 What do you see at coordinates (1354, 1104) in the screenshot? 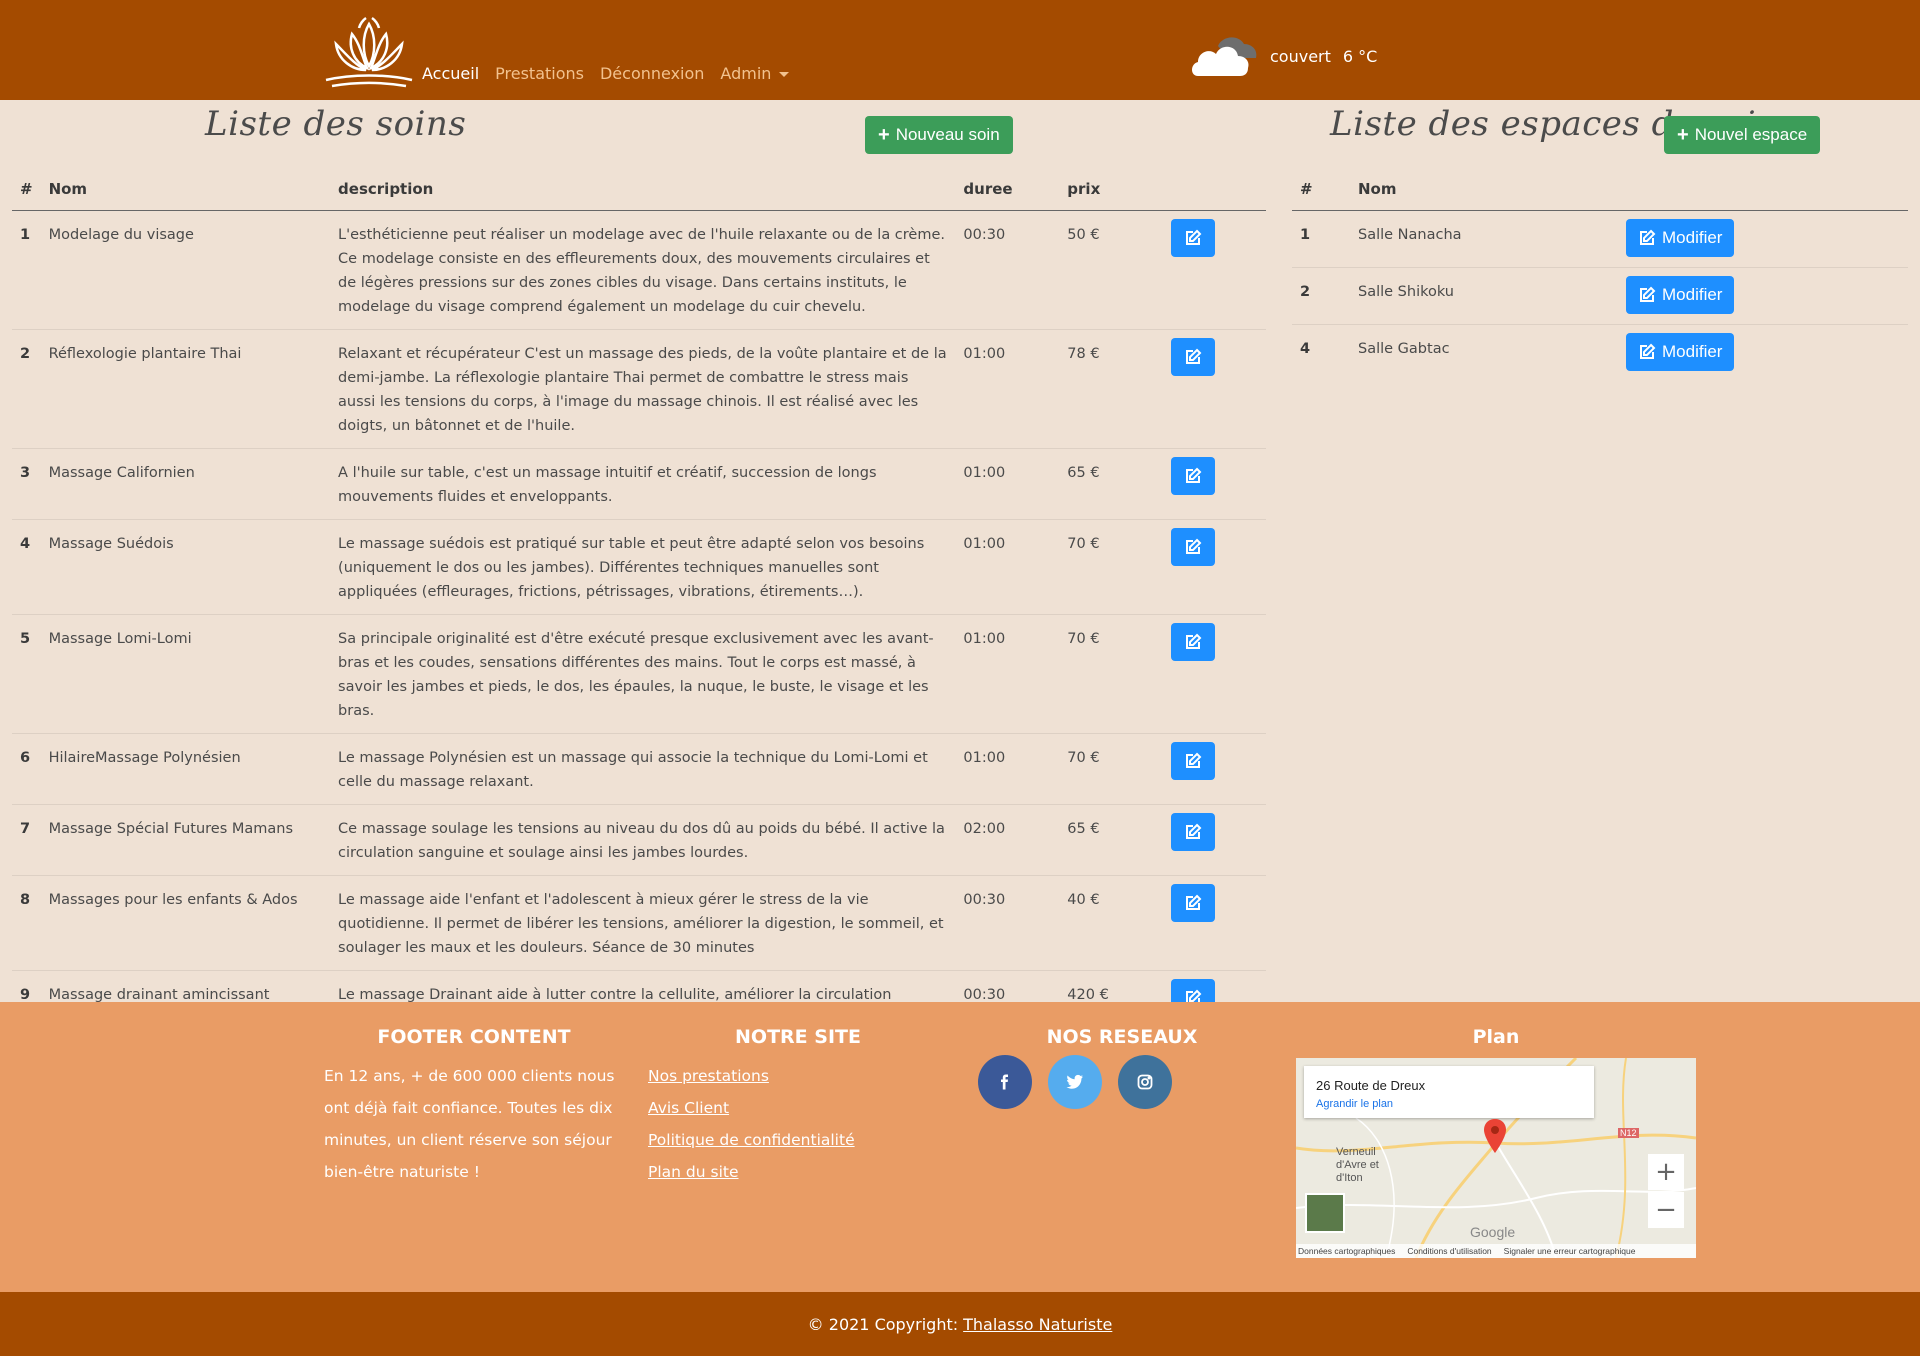
I see `map-enlarge-link: Agrandir le plan` at bounding box center [1354, 1104].